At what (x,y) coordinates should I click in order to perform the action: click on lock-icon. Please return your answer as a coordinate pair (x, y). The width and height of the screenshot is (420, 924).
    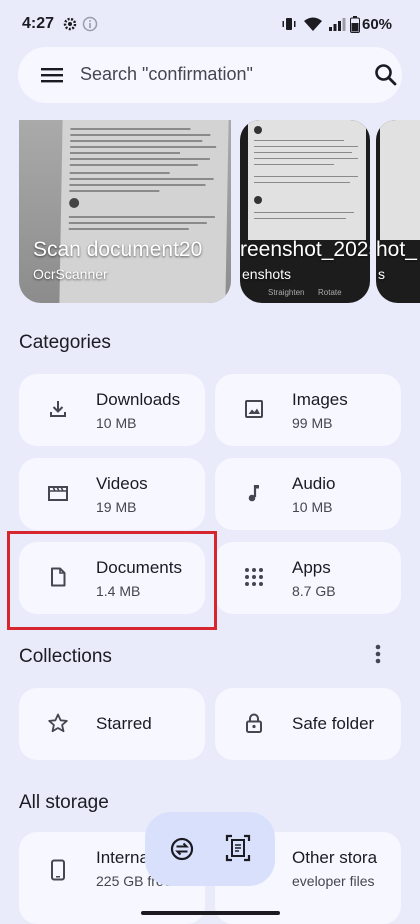
    Looking at the image, I should click on (254, 723).